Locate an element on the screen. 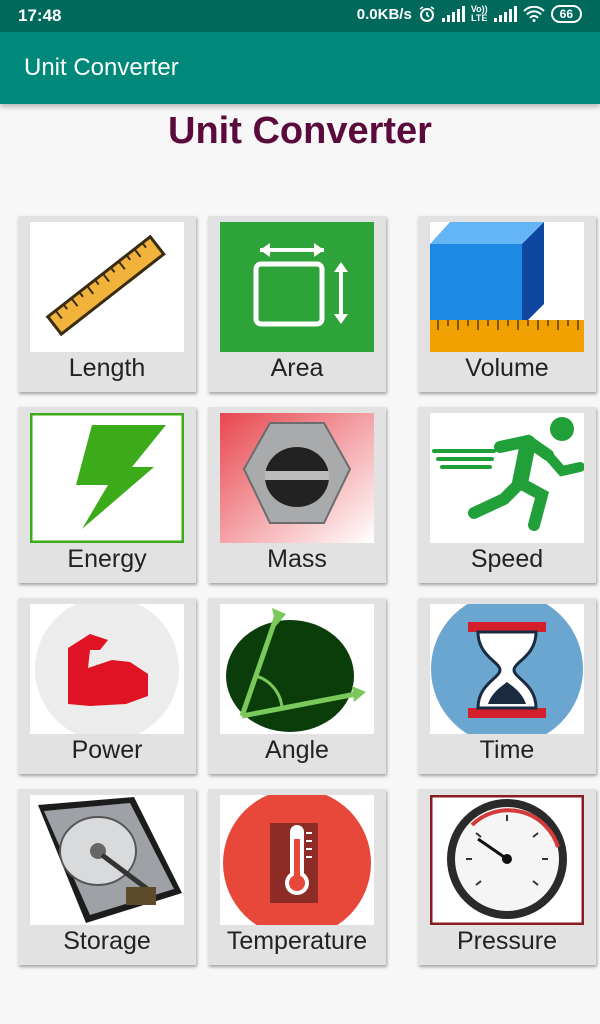 The height and width of the screenshot is (1024, 600). tile-label: Angle is located at coordinates (297, 750).